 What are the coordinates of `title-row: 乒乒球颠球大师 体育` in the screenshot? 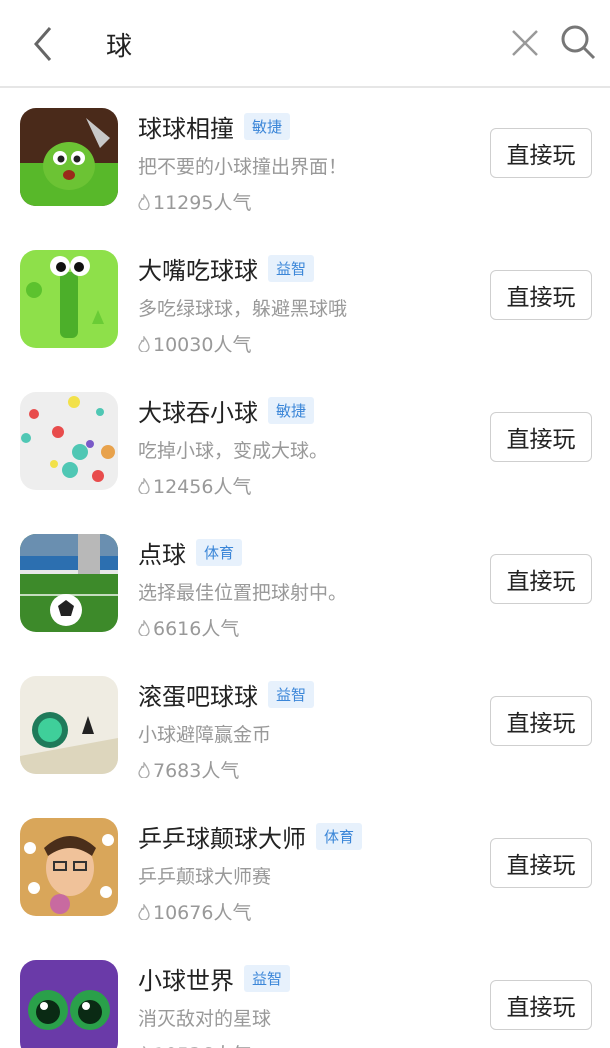 It's located at (250, 836).